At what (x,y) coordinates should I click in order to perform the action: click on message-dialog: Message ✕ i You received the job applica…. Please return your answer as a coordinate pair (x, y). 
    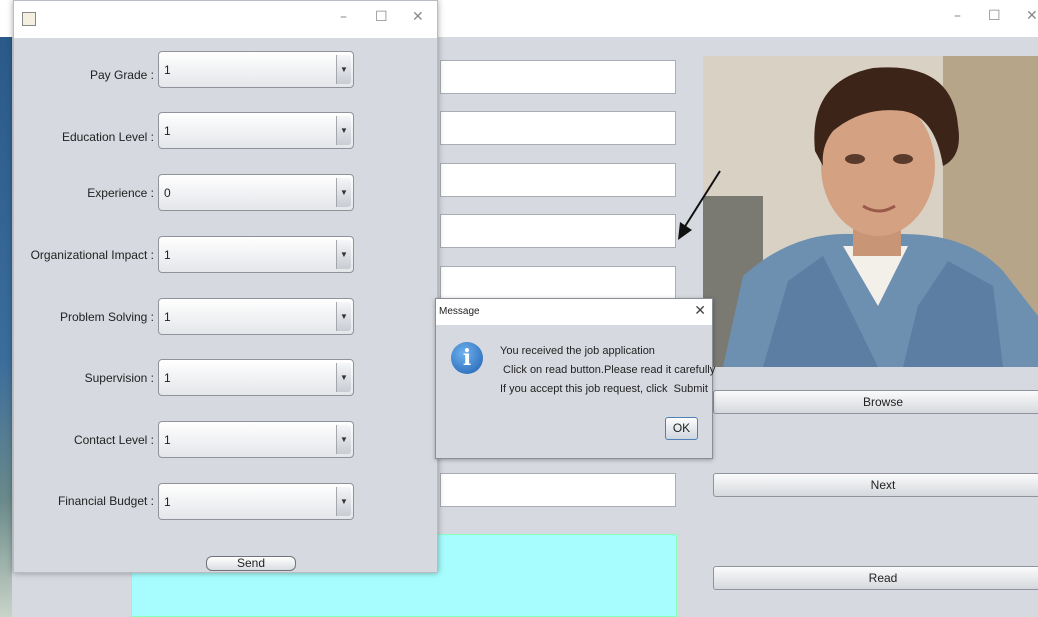
    Looking at the image, I should click on (575, 378).